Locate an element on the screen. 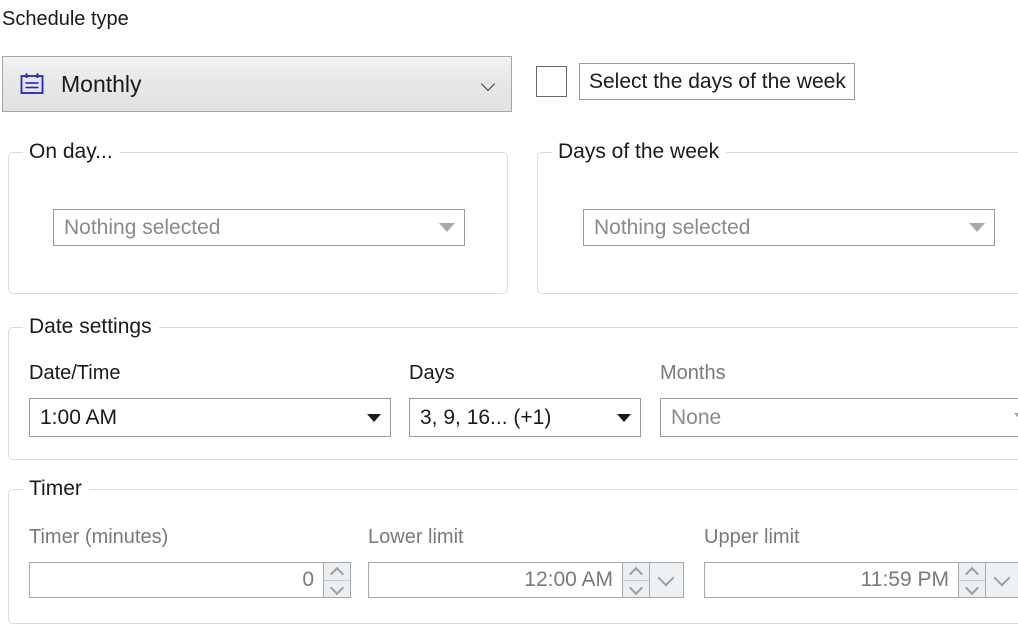 Image resolution: width=1018 pixels, height=639 pixels. timer-minutes-value: 0 is located at coordinates (176, 580).